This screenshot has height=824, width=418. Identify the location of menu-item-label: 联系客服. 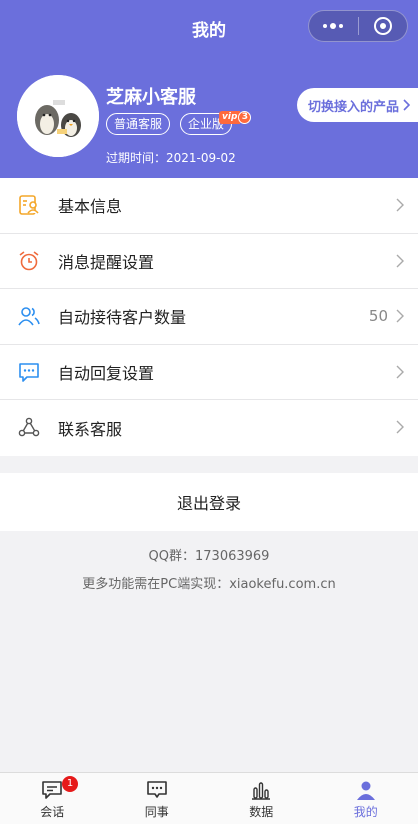
(90, 429).